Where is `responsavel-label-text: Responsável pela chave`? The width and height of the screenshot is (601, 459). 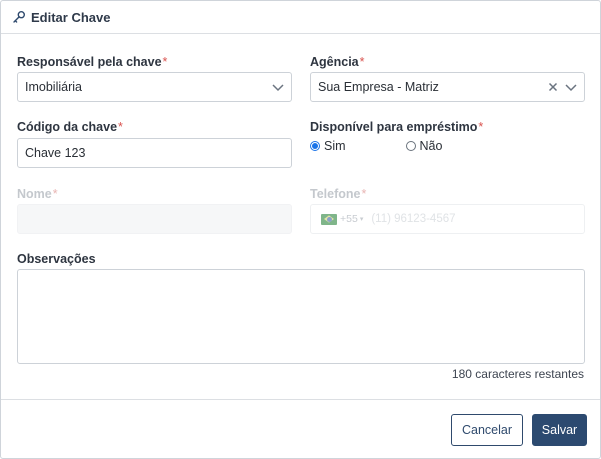 responsavel-label-text: Responsável pela chave is located at coordinates (89, 62).